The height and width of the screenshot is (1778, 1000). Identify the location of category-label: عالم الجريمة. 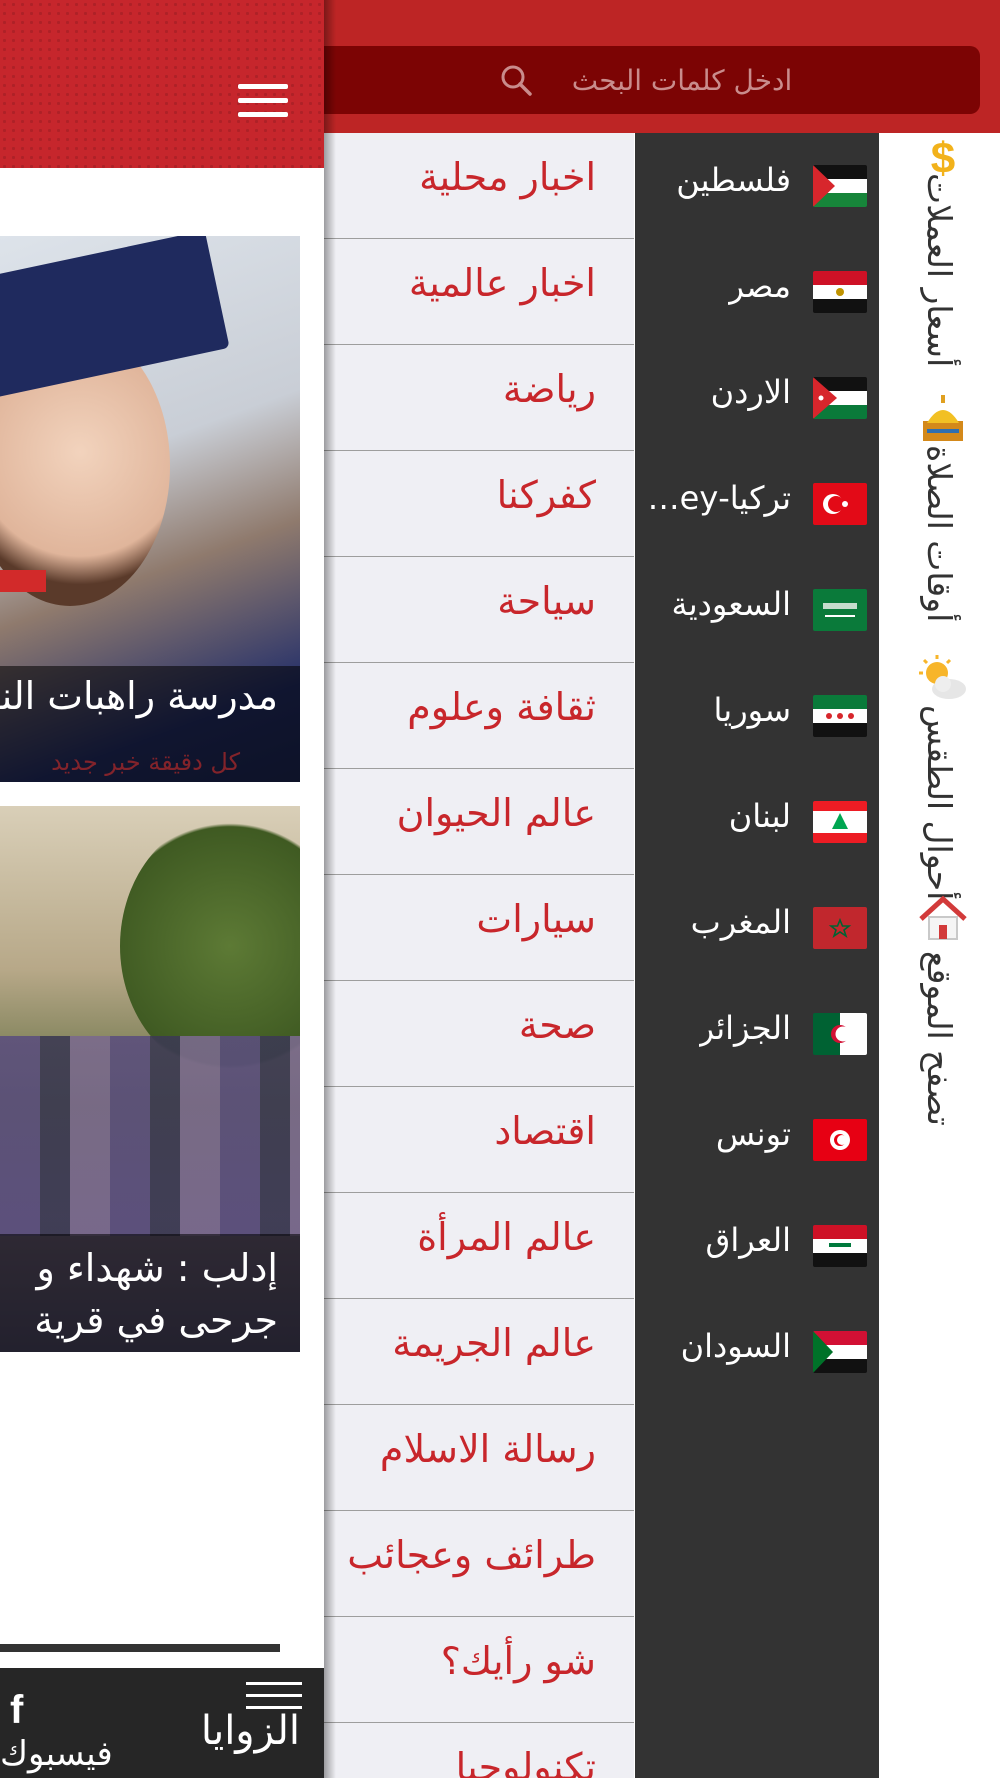
(494, 1343).